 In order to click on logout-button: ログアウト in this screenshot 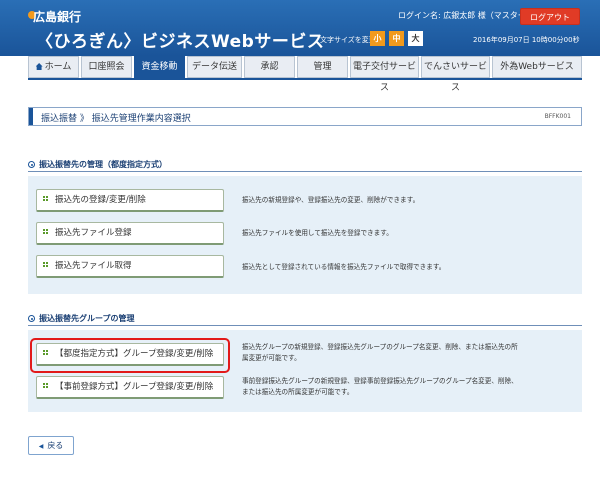, I will do `click(550, 16)`.